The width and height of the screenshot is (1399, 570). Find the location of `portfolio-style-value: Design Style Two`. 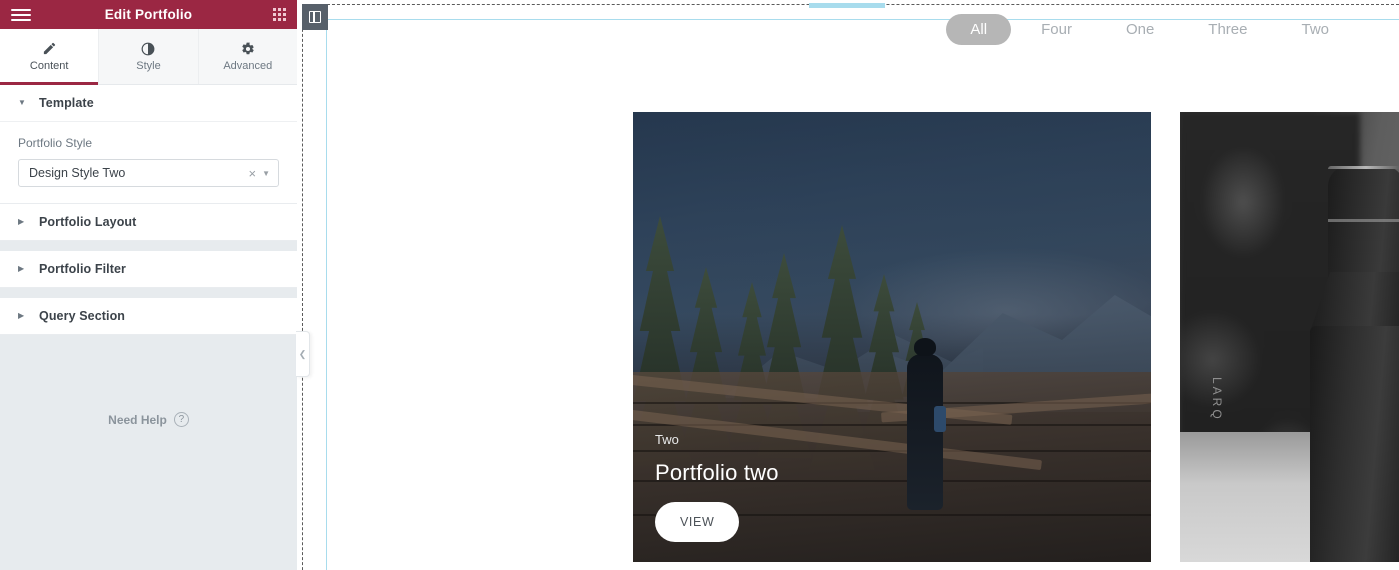

portfolio-style-value: Design Style Two is located at coordinates (77, 173).